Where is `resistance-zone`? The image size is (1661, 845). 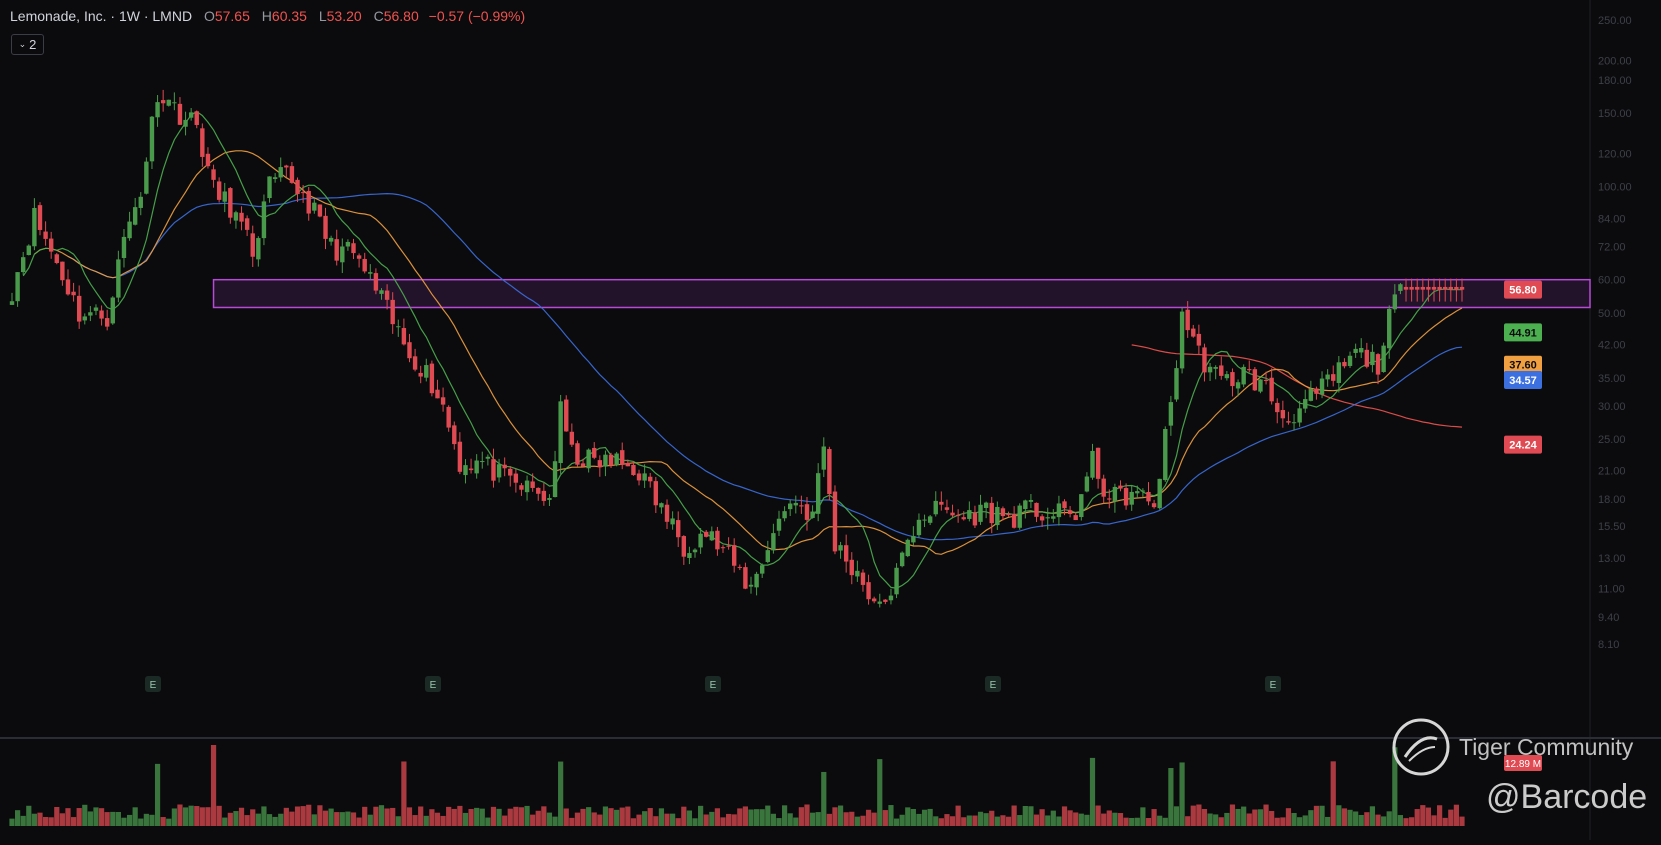
resistance-zone is located at coordinates (901, 293).